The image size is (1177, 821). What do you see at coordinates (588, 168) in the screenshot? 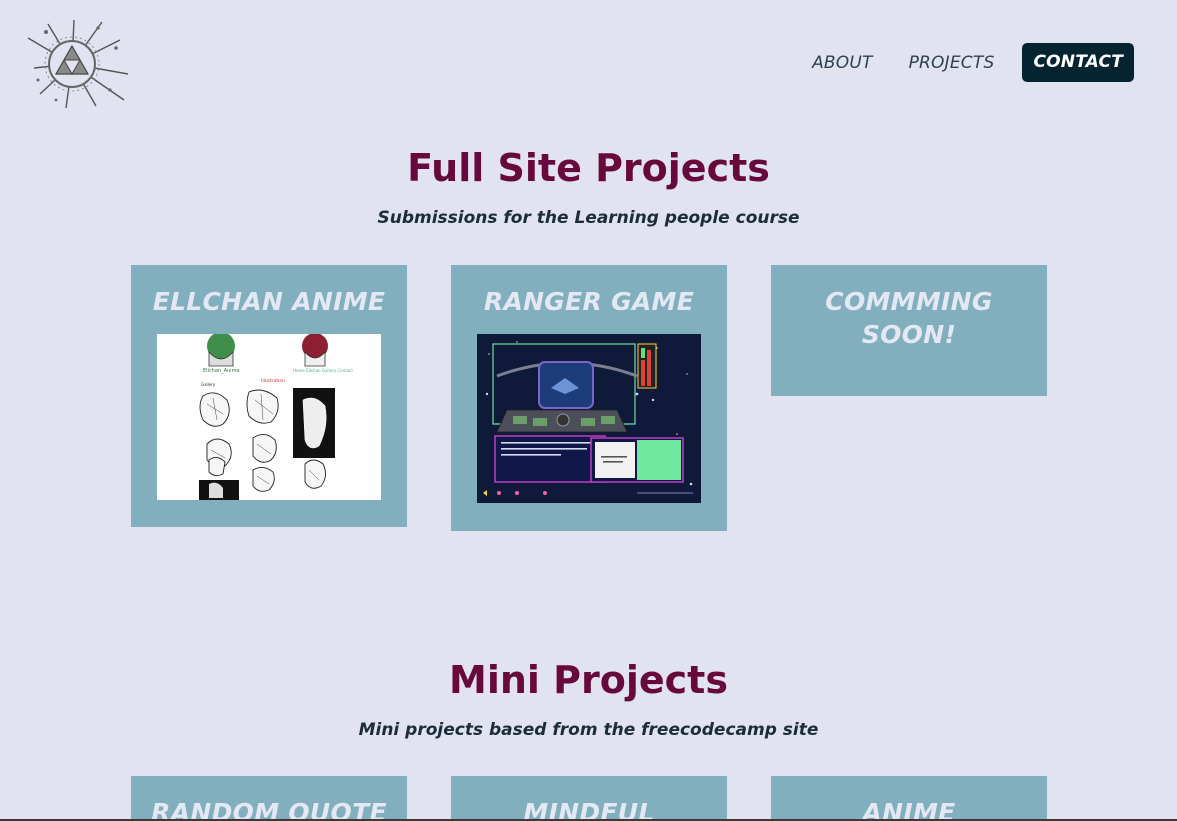
I see `full-site-projects-heading: Full Site Projects` at bounding box center [588, 168].